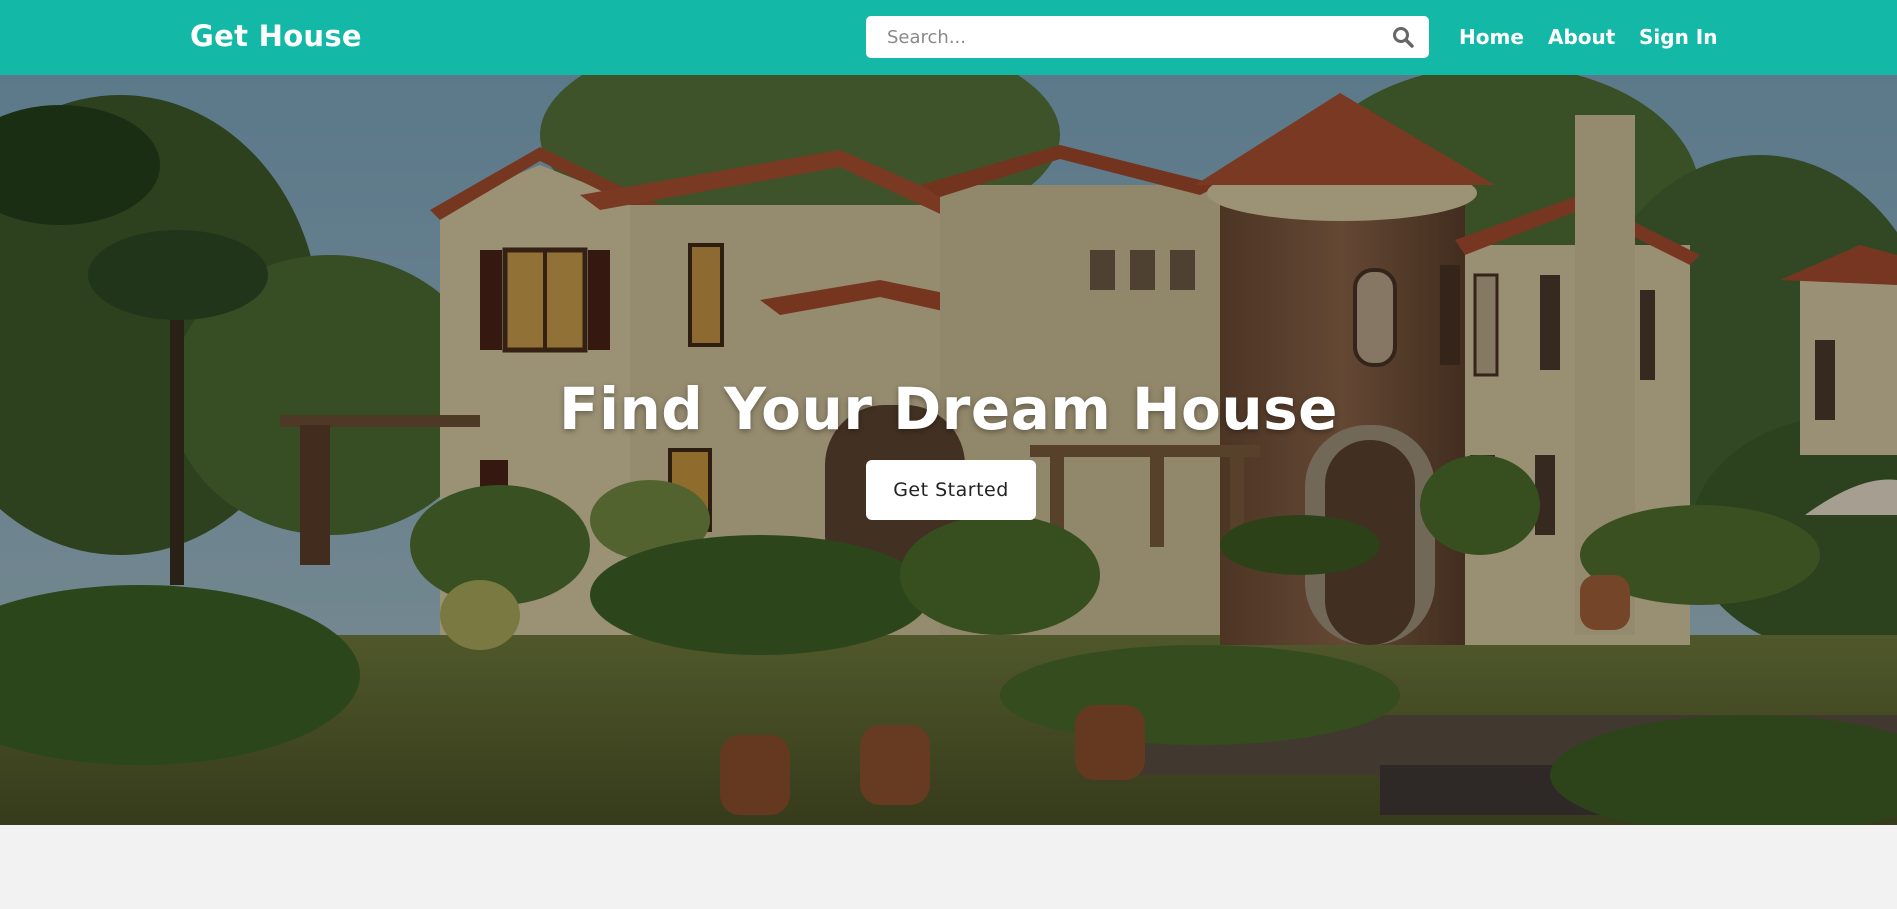 The height and width of the screenshot is (909, 1897). Describe the element at coordinates (951, 490) in the screenshot. I see `get-started-button: Get Started` at that location.